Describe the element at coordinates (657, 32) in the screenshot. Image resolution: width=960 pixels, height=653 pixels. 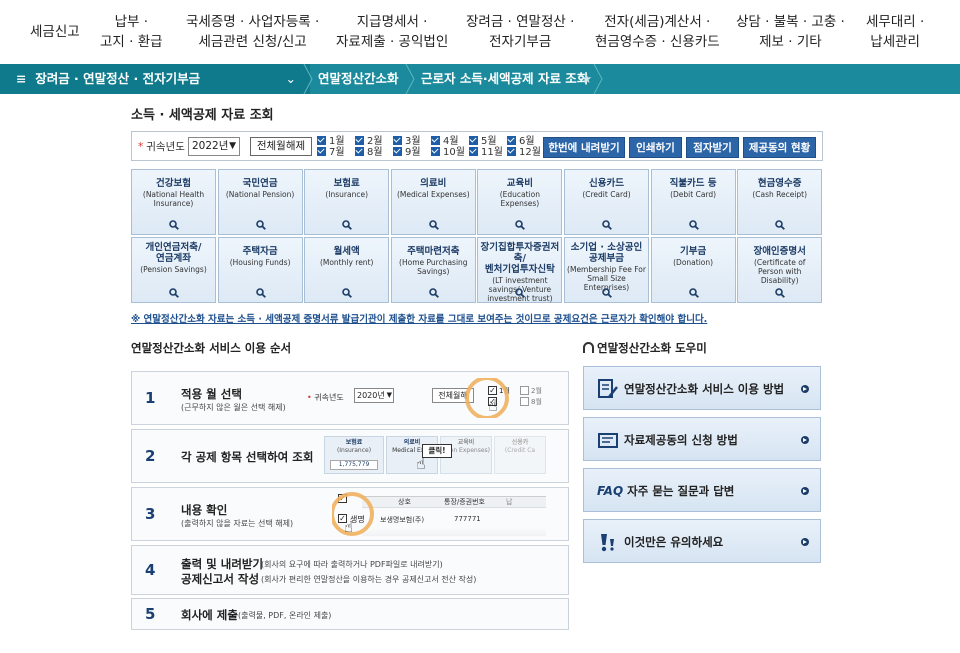
I see `nav-e-invoice: 전자(세금)계산서 · 현금영수증 · 신용카드` at that location.